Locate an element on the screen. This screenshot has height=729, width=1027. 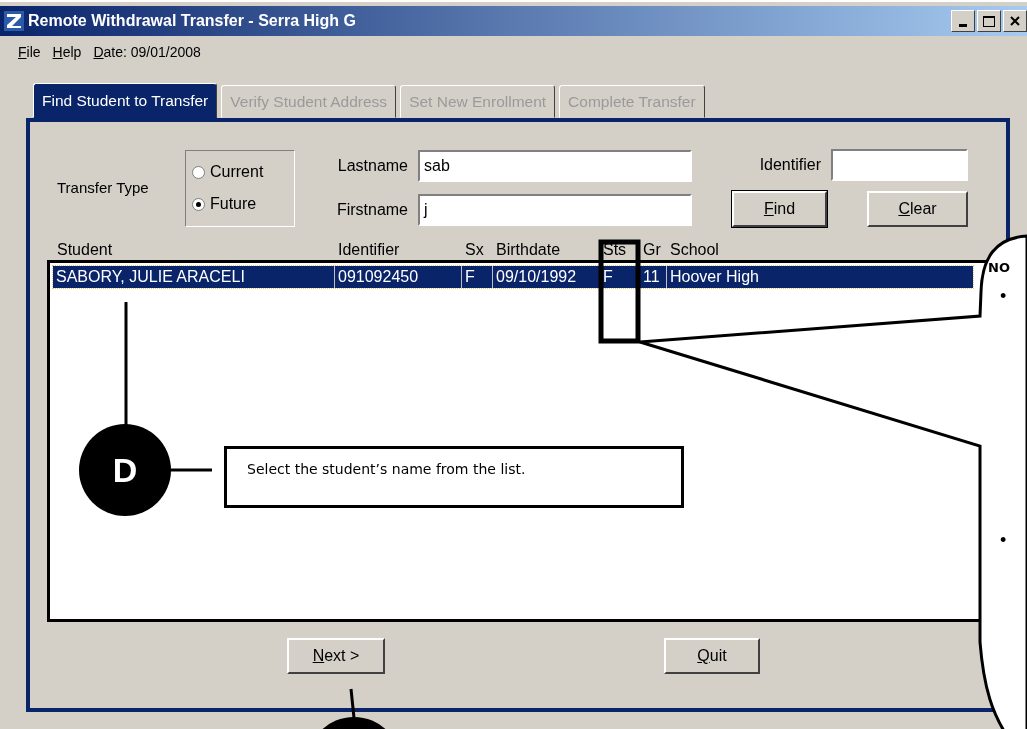
menu-item: File is located at coordinates (29, 54).